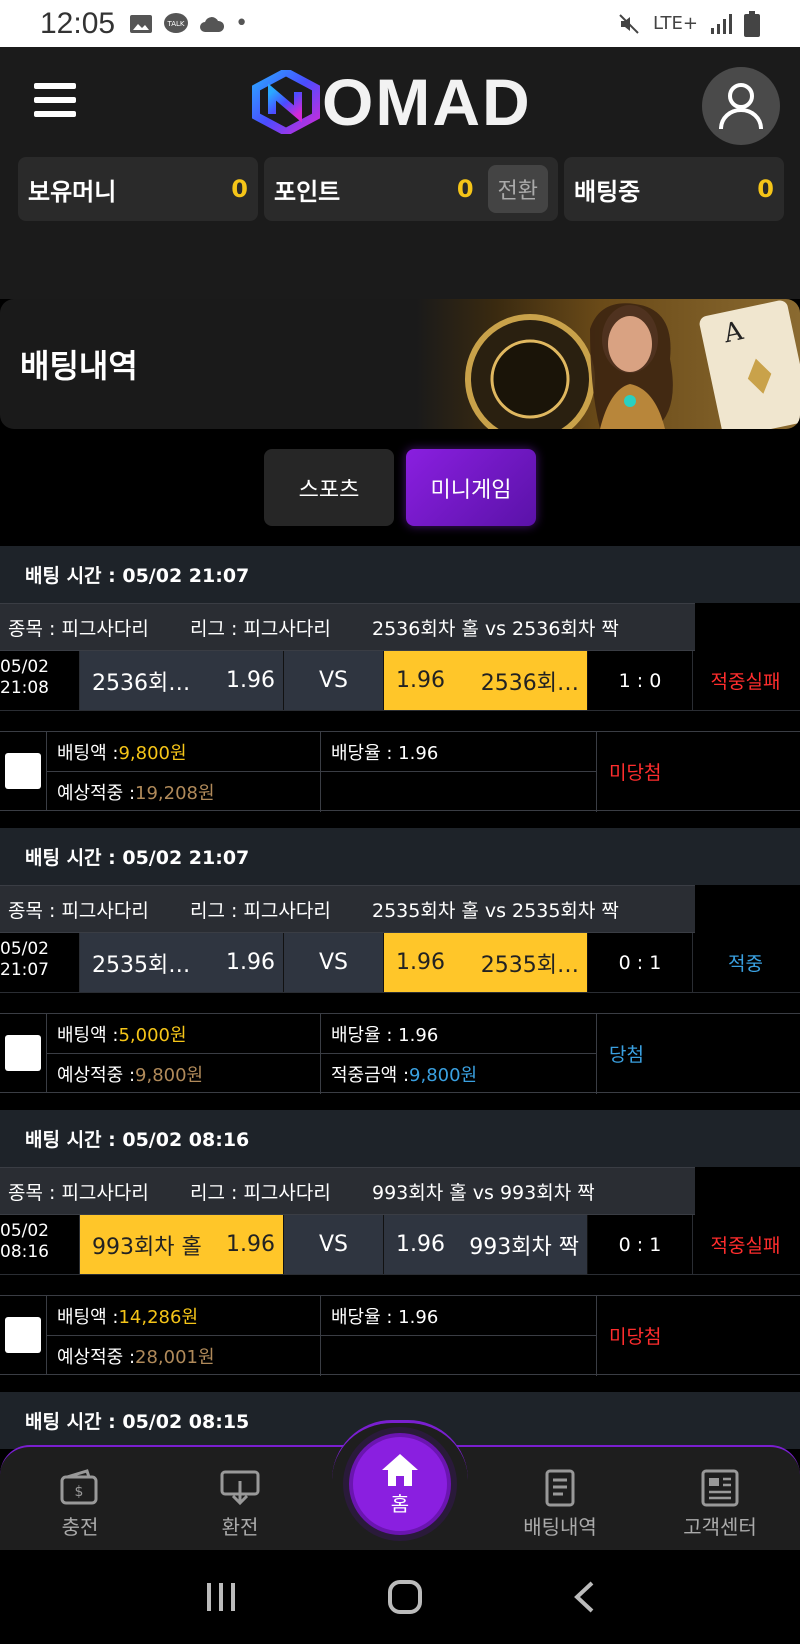 The image size is (800, 1644). What do you see at coordinates (688, 23) in the screenshot?
I see `system-icons: LTE+` at bounding box center [688, 23].